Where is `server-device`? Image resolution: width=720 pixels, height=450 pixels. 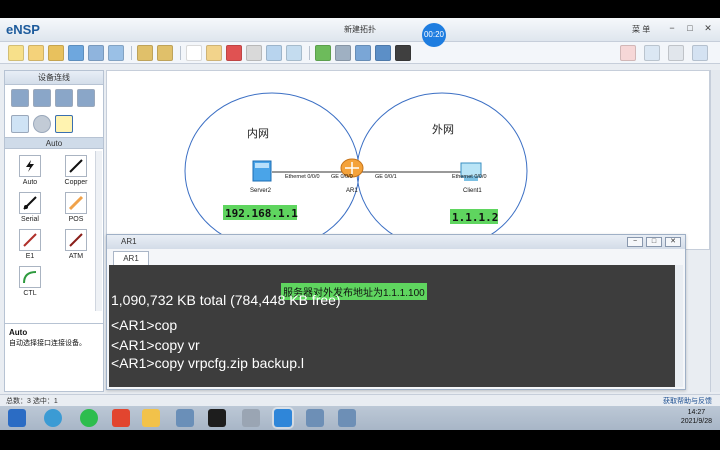 server-device is located at coordinates (262, 171).